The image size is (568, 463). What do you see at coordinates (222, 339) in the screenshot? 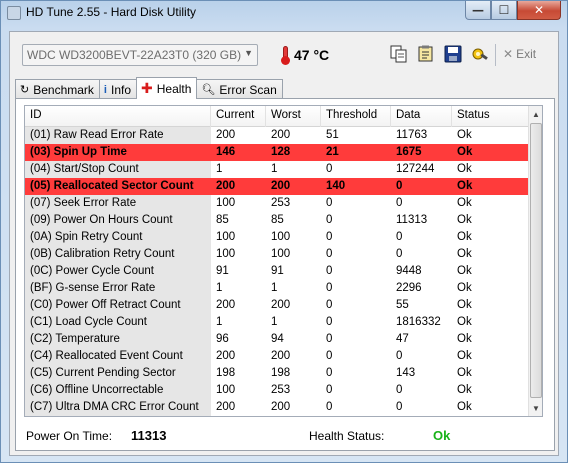
I see `cell-current: 96` at bounding box center [222, 339].